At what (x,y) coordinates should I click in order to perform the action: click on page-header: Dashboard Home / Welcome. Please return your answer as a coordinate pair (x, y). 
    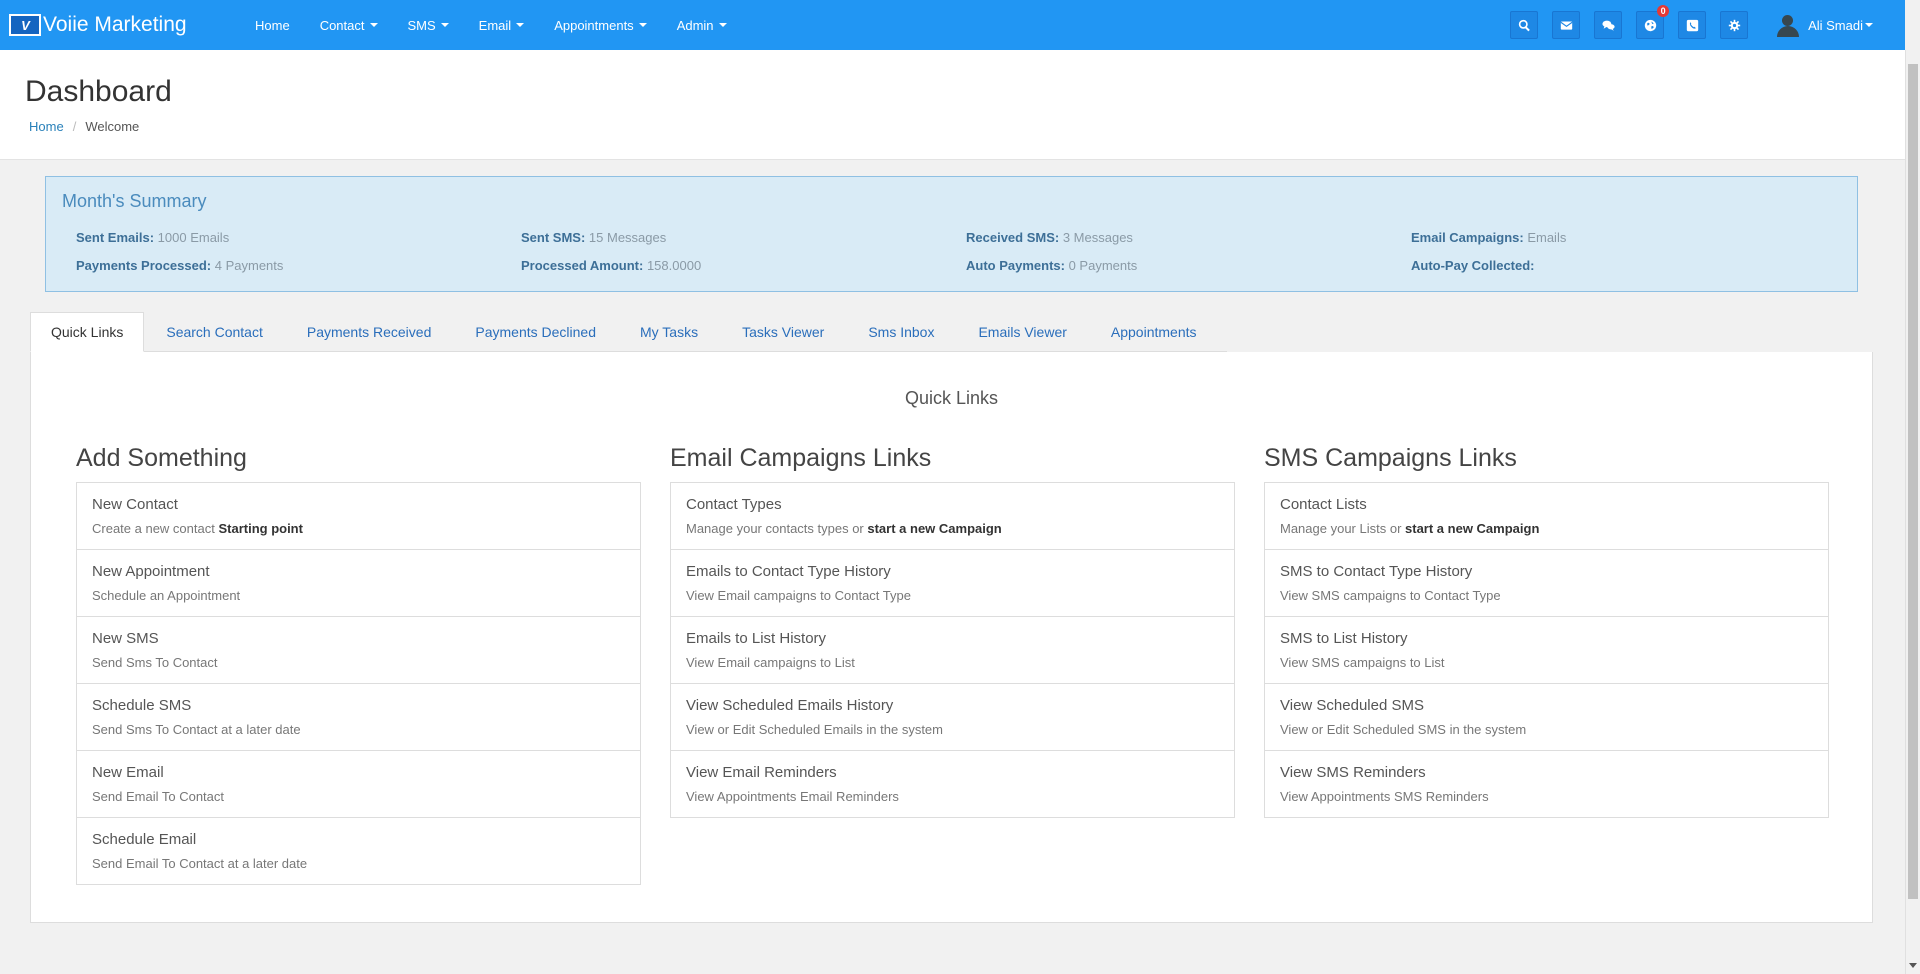
    Looking at the image, I should click on (952, 105).